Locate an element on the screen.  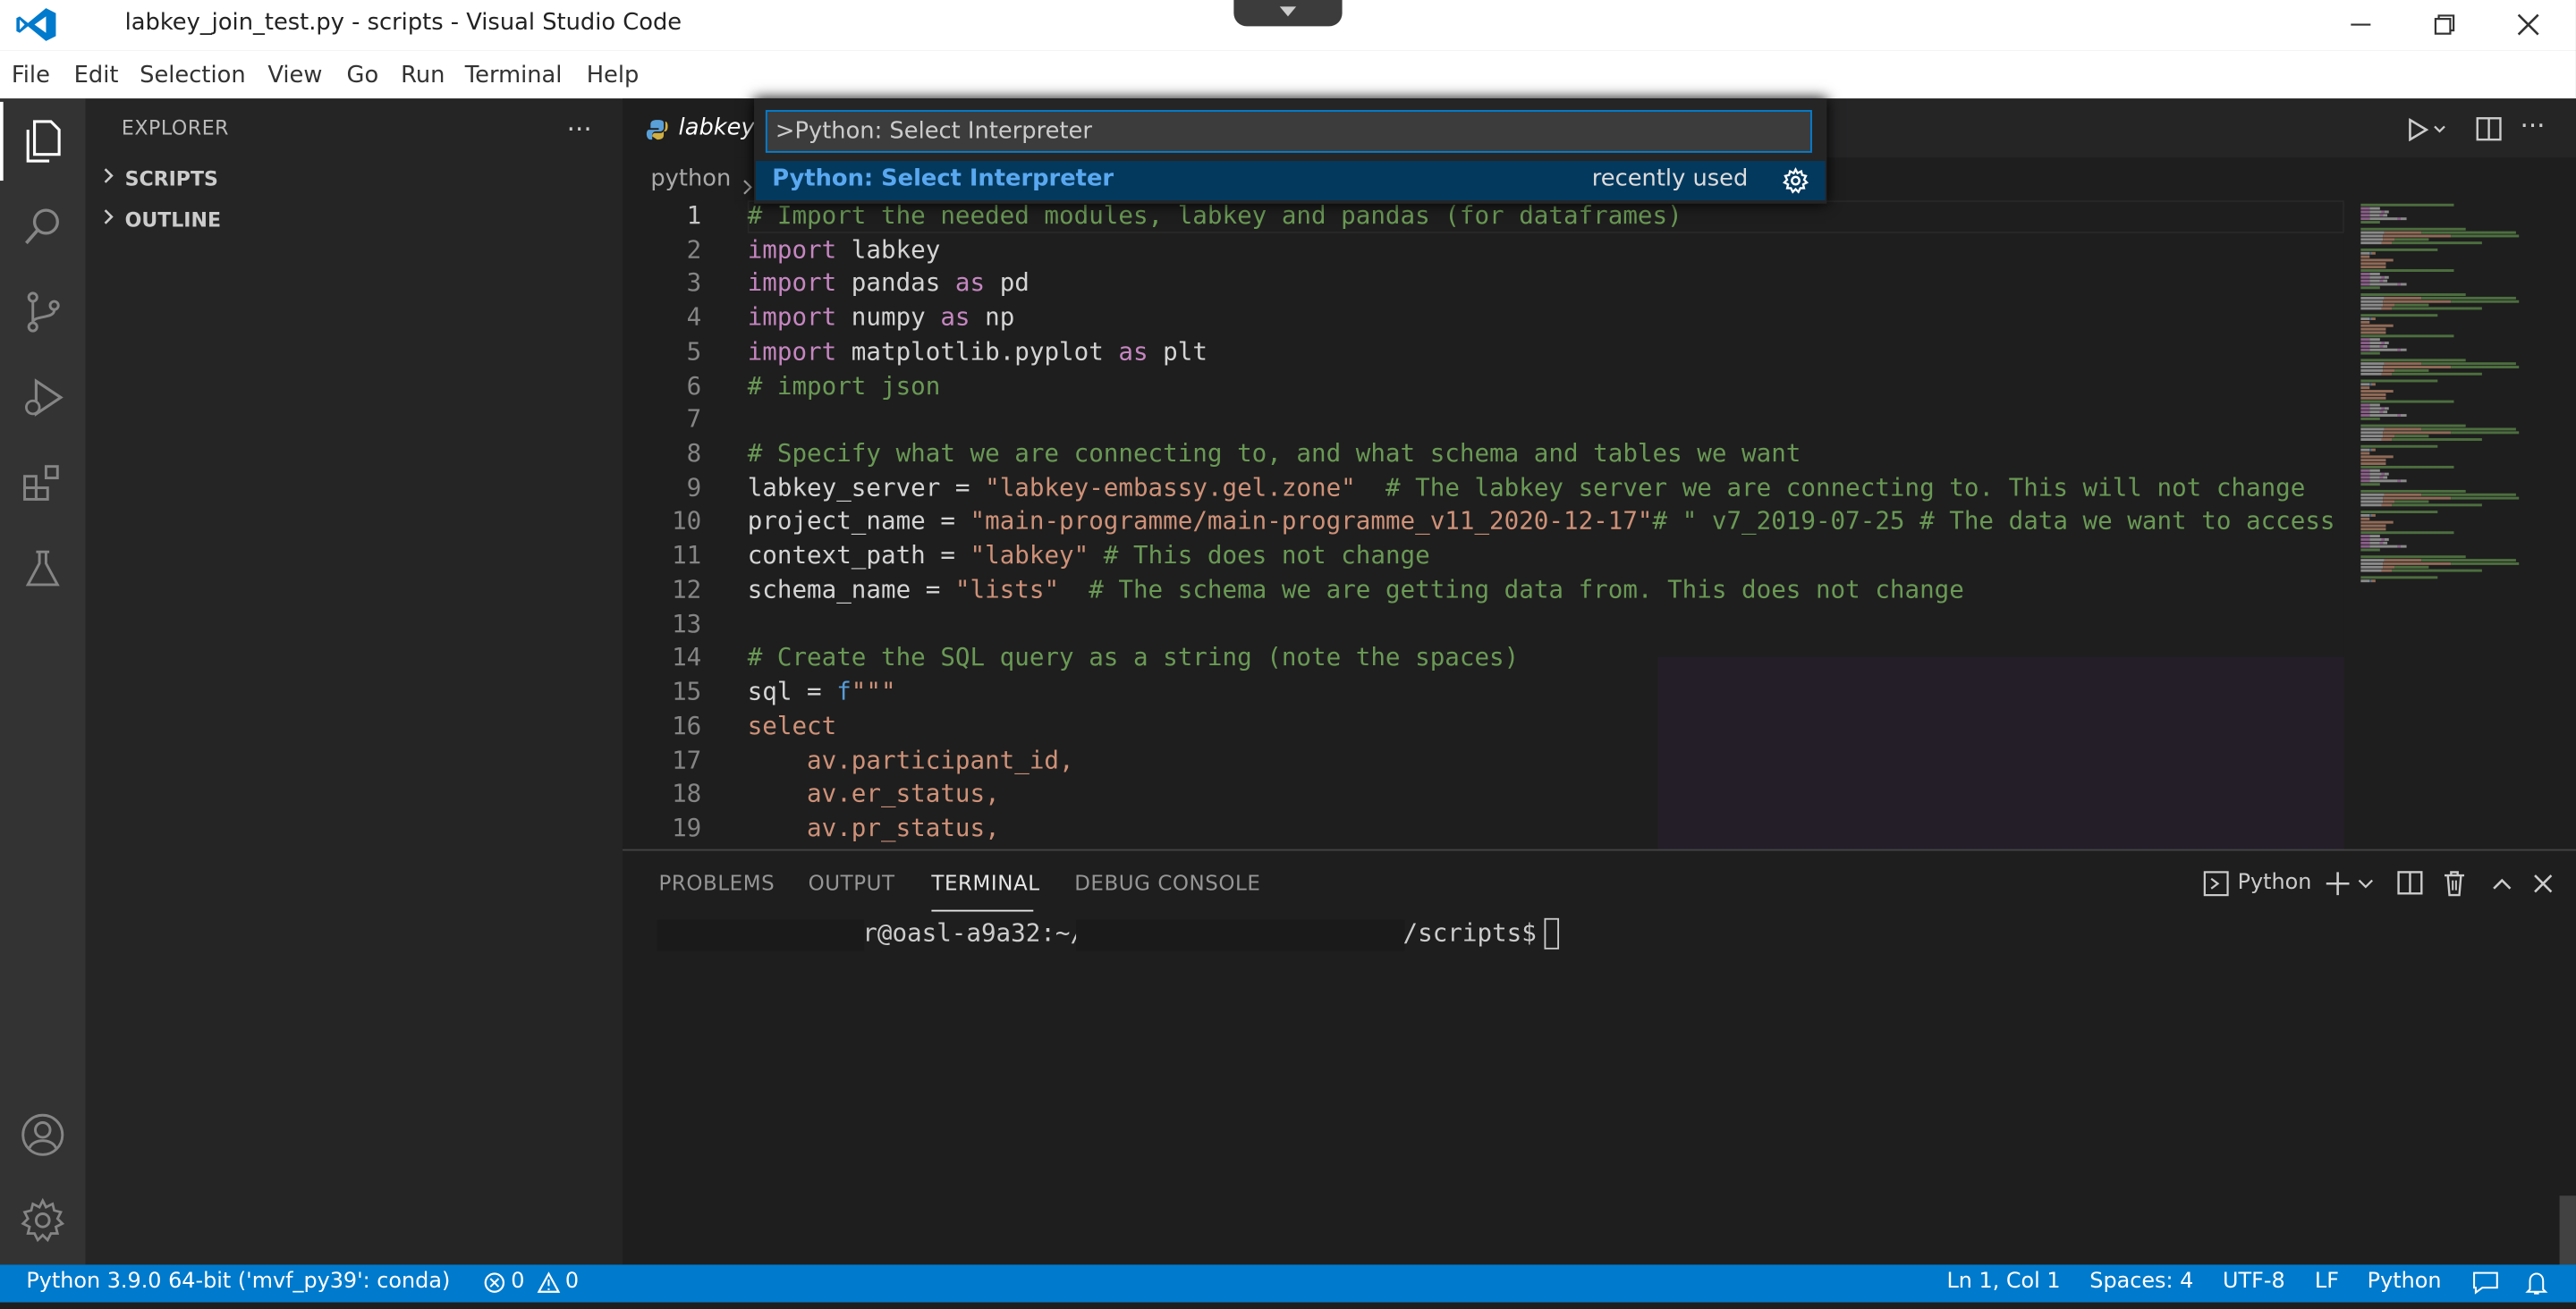
account-icon is located at coordinates (43, 1134).